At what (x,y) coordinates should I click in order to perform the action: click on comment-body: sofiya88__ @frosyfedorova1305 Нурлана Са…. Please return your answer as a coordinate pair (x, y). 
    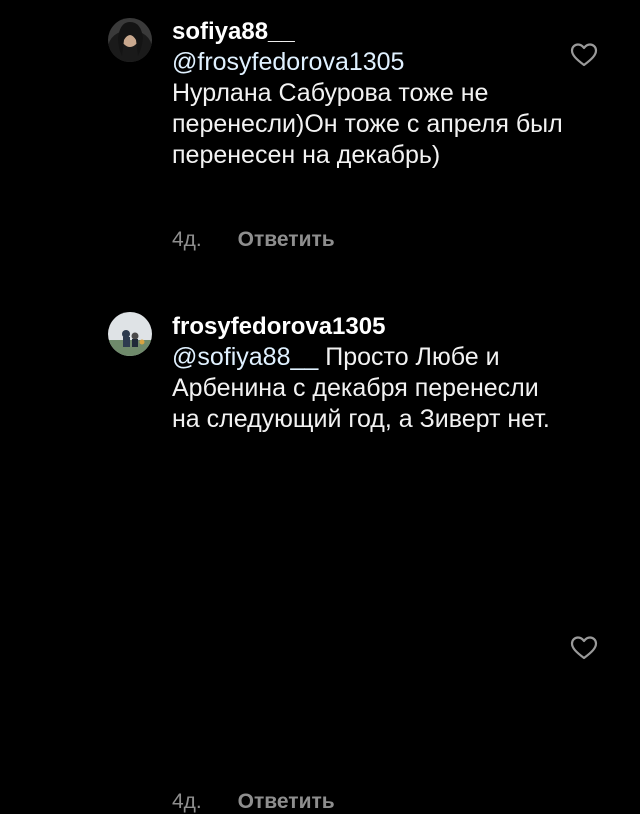
    Looking at the image, I should click on (372, 94).